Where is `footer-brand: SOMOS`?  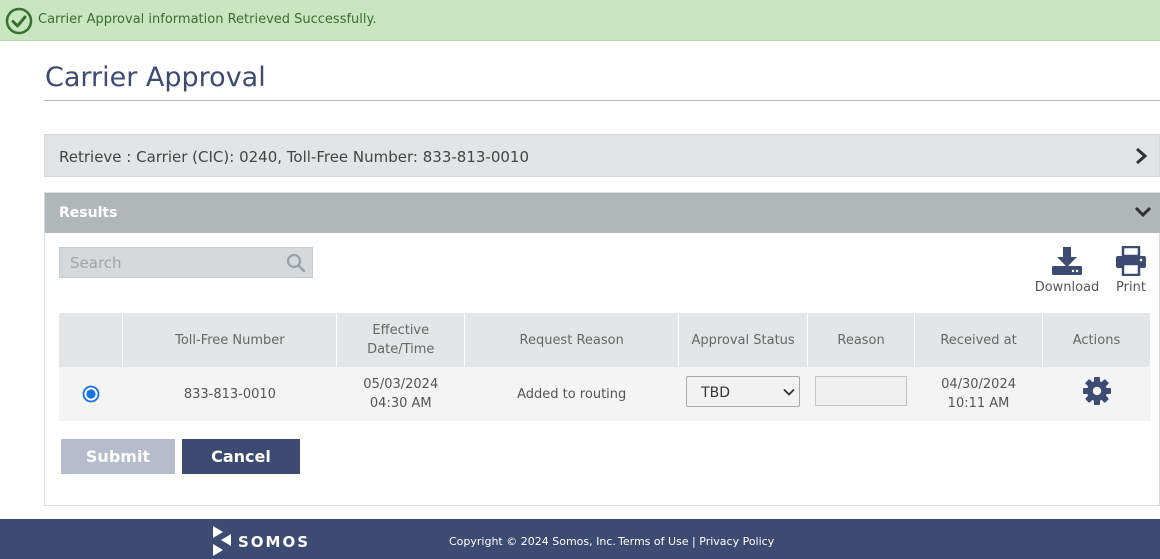
footer-brand: SOMOS is located at coordinates (274, 542).